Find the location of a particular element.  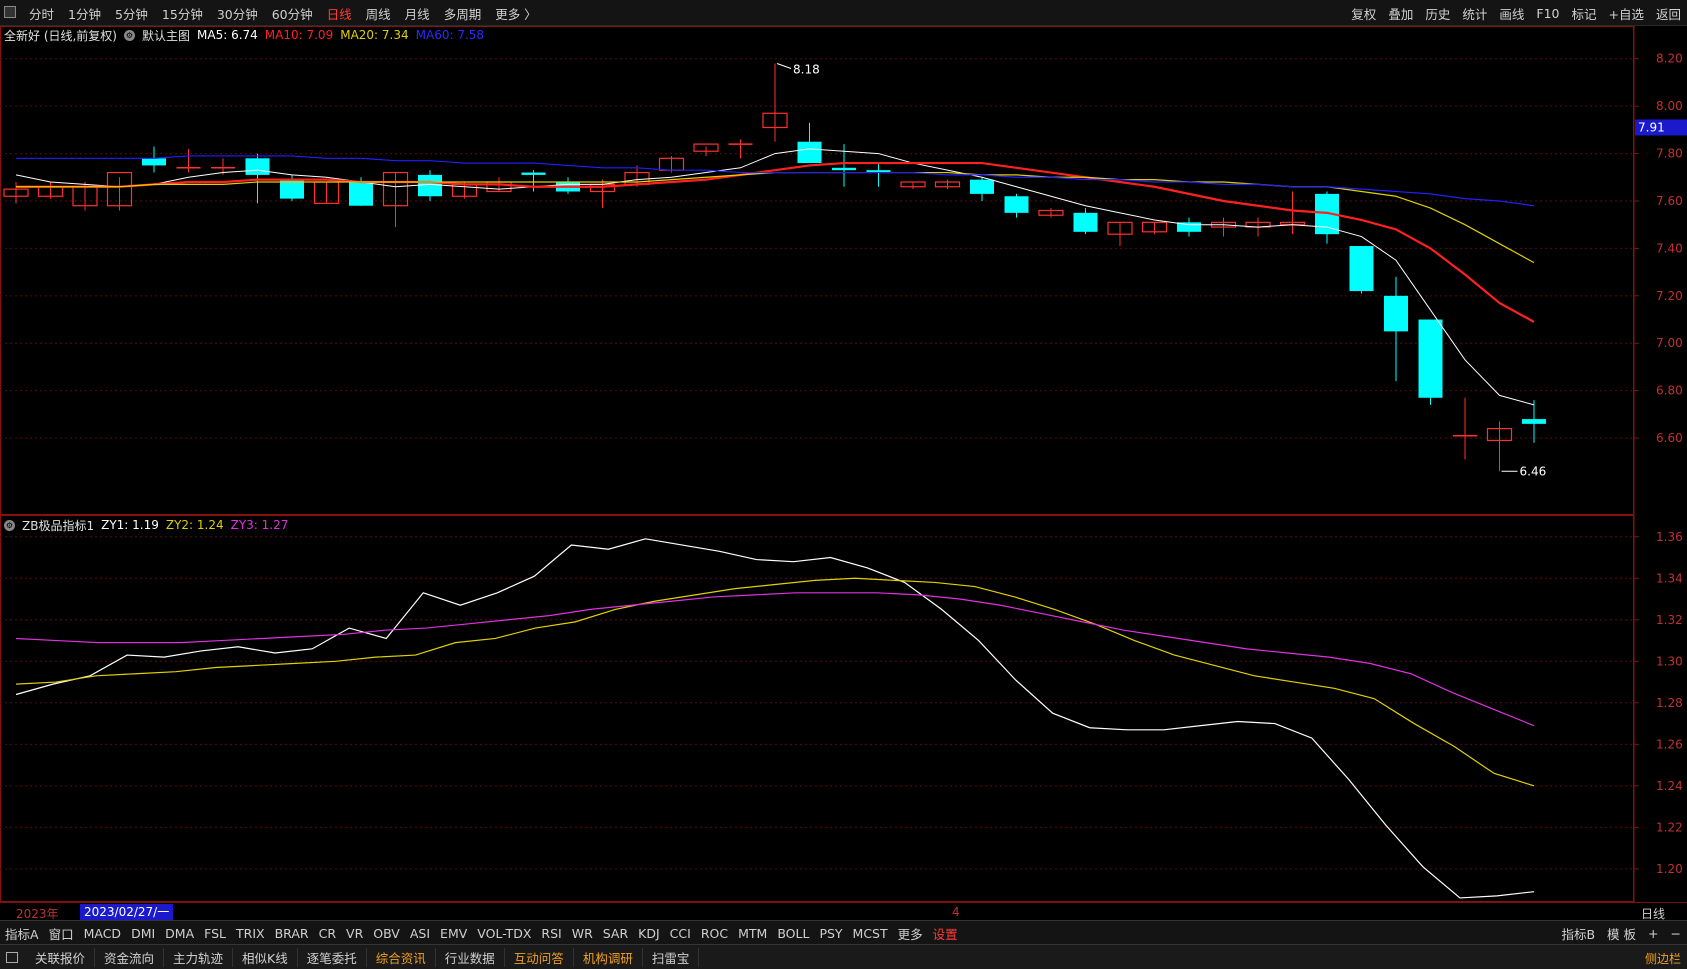

bottom-tab: 逐笔委托 is located at coordinates (332, 957).